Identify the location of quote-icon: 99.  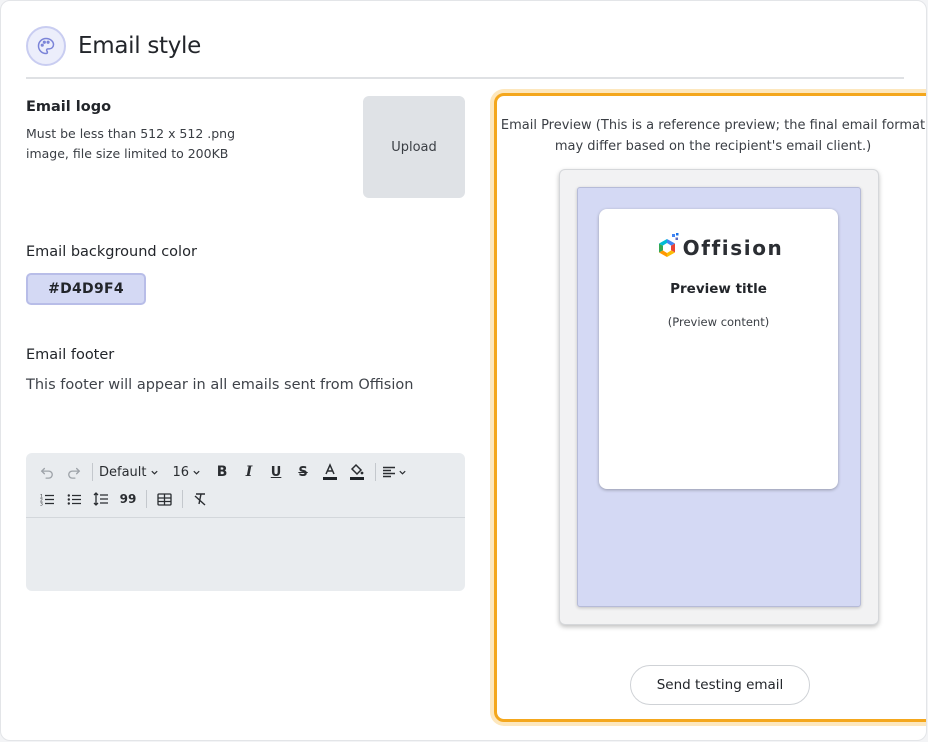
(128, 499).